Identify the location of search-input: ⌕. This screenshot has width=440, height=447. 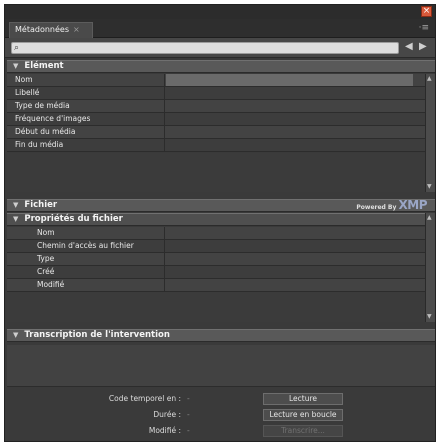
(205, 48).